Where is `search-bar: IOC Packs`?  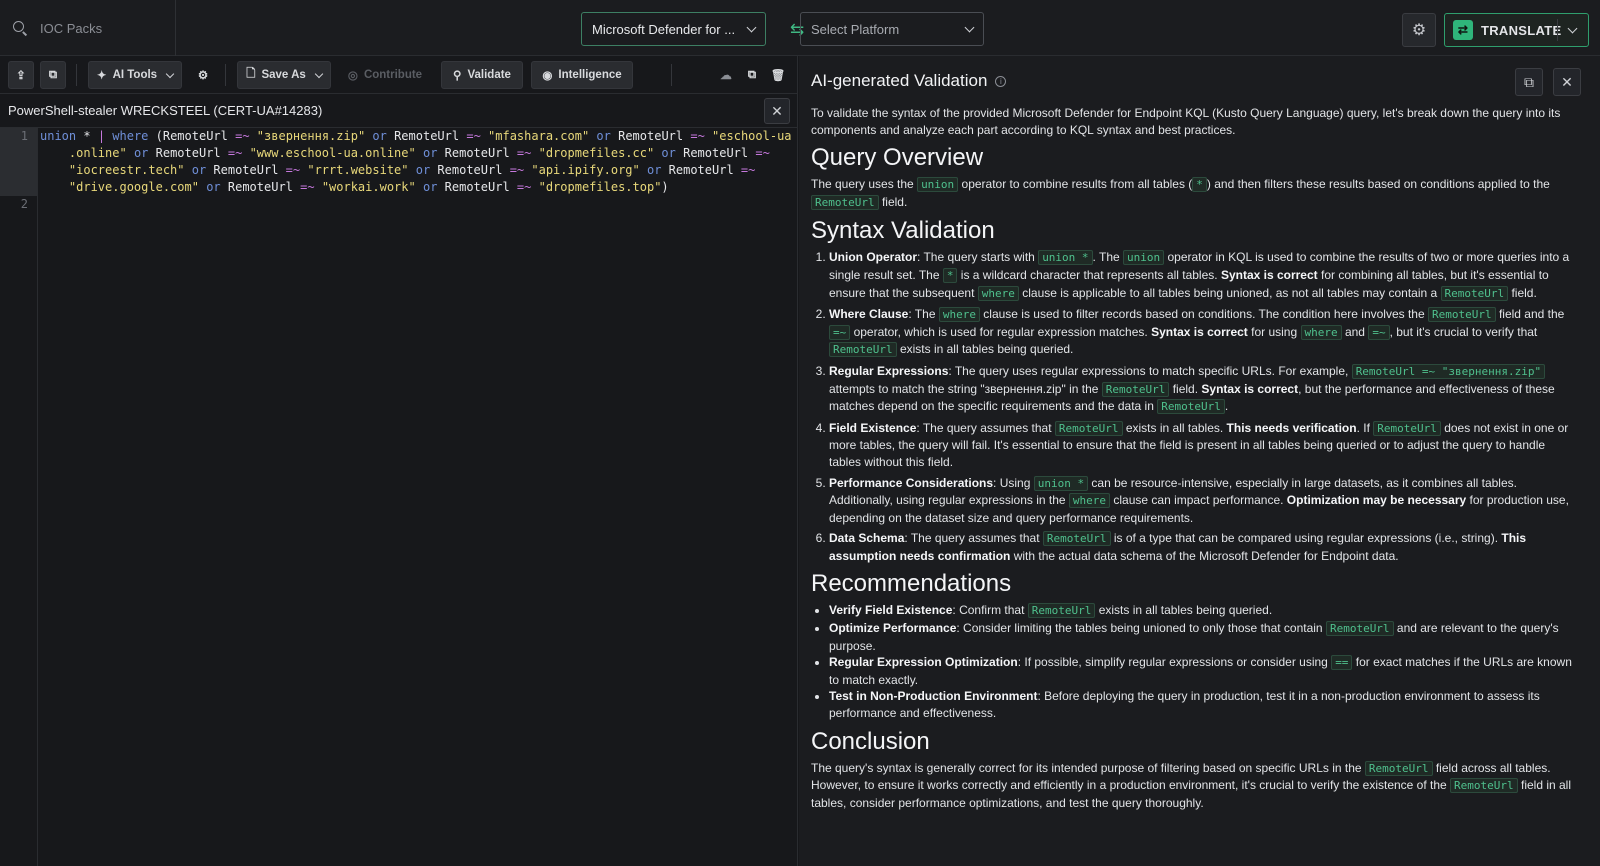 search-bar: IOC Packs is located at coordinates (88, 28).